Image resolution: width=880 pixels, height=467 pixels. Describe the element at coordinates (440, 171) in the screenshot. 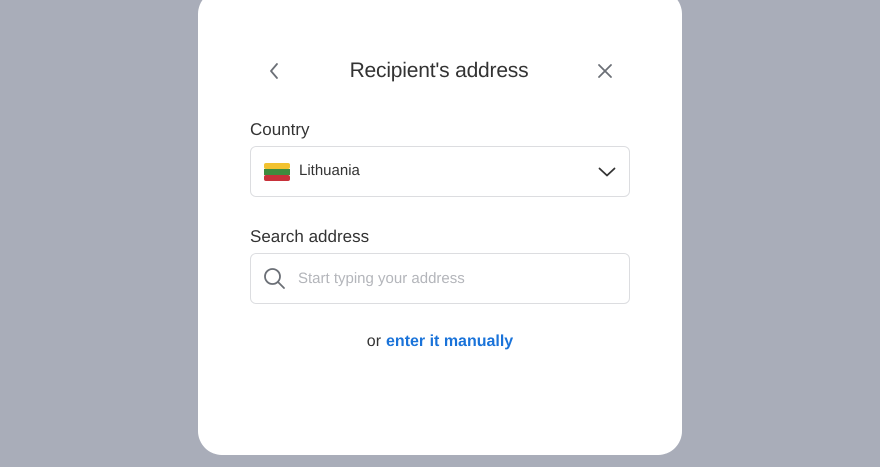

I see `country-select: Lithuania` at that location.